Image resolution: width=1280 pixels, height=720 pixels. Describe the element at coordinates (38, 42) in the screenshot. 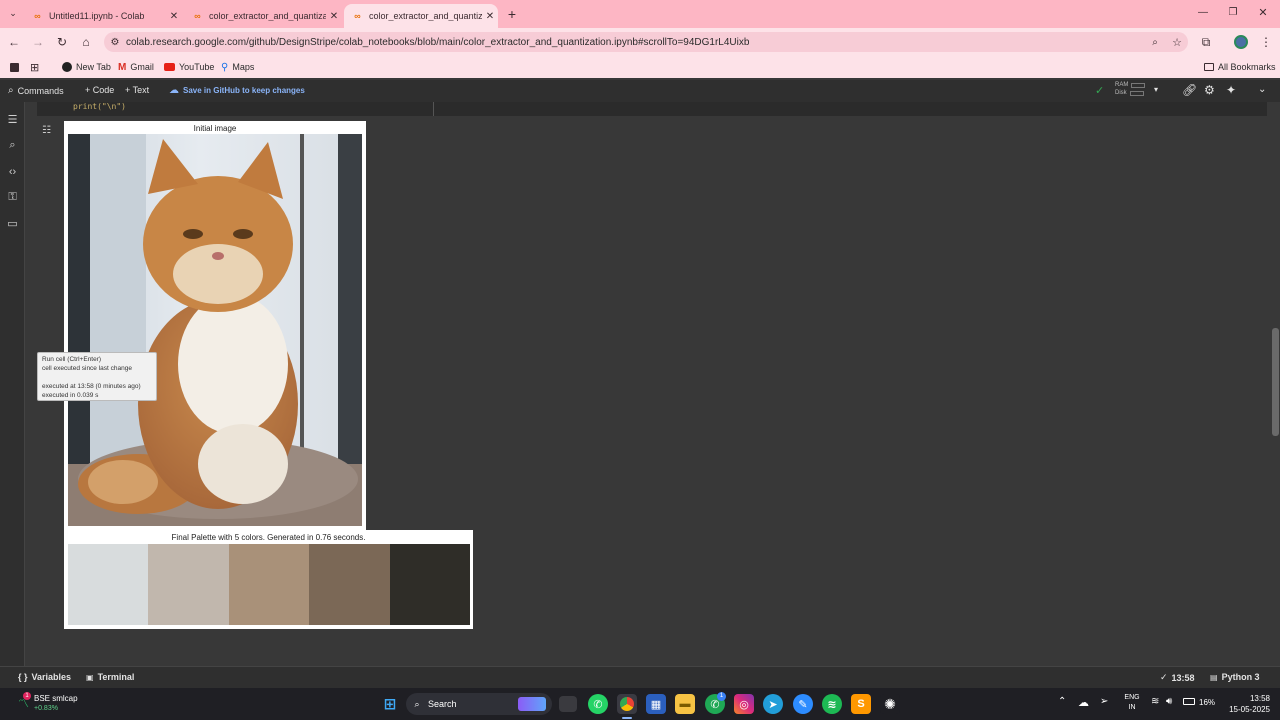

I see `forward-button: →` at that location.